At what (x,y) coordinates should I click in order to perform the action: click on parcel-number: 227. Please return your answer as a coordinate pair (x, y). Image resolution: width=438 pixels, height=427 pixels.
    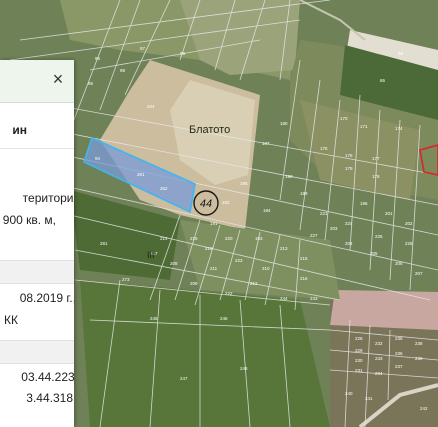
    Looking at the image, I should click on (314, 235).